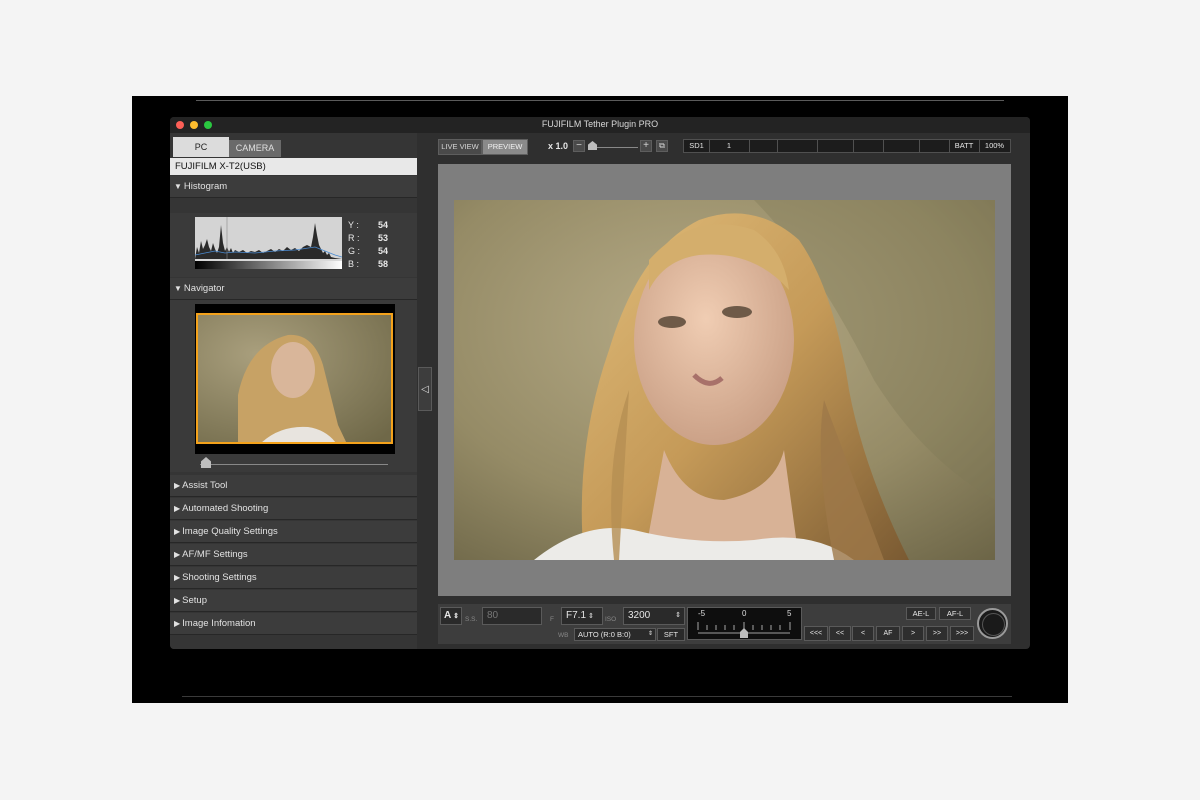  What do you see at coordinates (863, 633) in the screenshot?
I see `nav-prev-button: <` at bounding box center [863, 633].